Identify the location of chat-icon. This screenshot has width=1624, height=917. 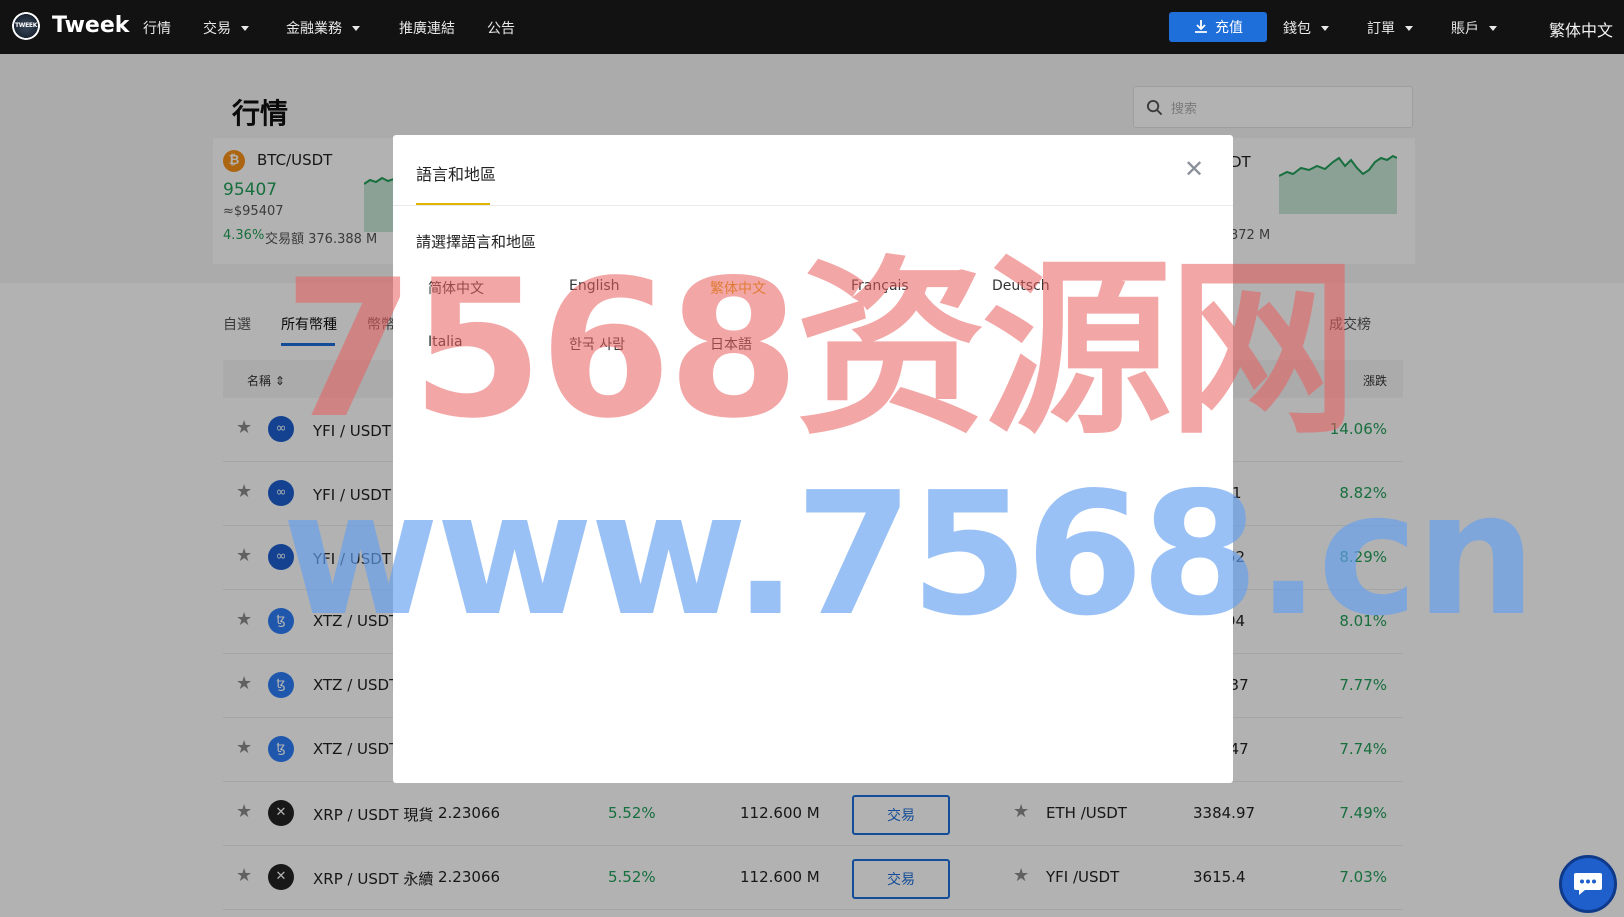
(1588, 884).